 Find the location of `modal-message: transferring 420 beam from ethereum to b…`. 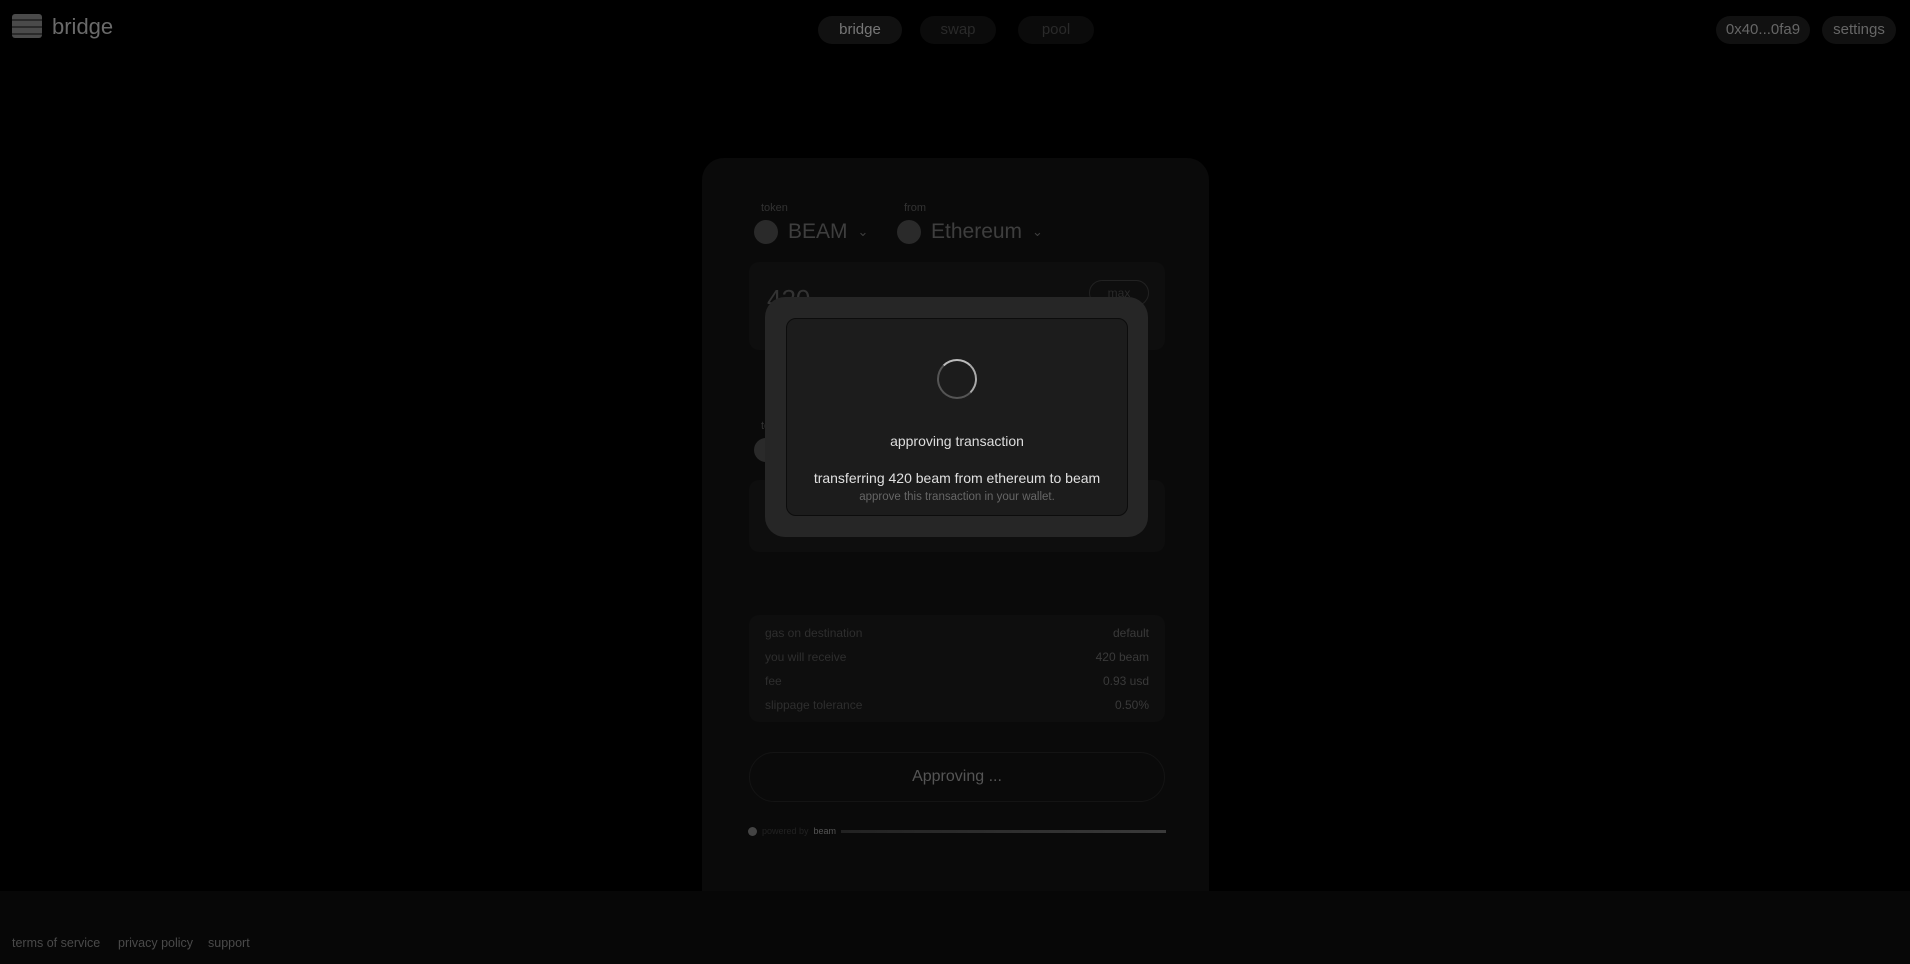

modal-message: transferring 420 beam from ethereum to b… is located at coordinates (957, 478).